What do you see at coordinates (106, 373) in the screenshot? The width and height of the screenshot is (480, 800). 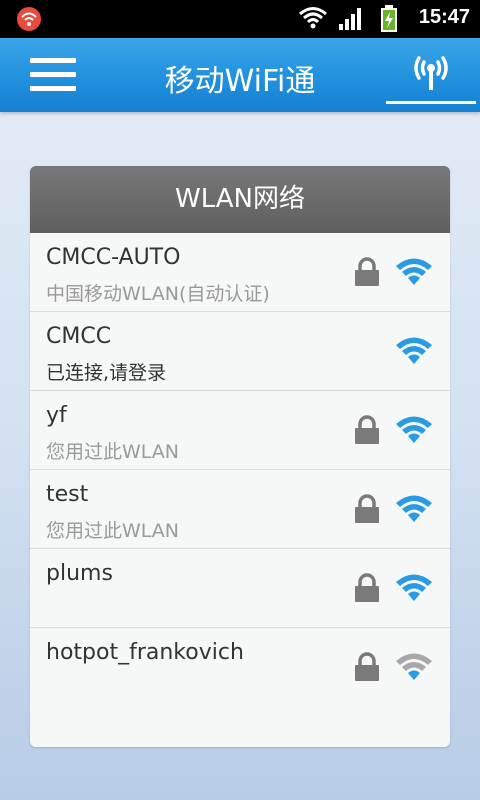 I see `network-status: 已连接,请登录` at bounding box center [106, 373].